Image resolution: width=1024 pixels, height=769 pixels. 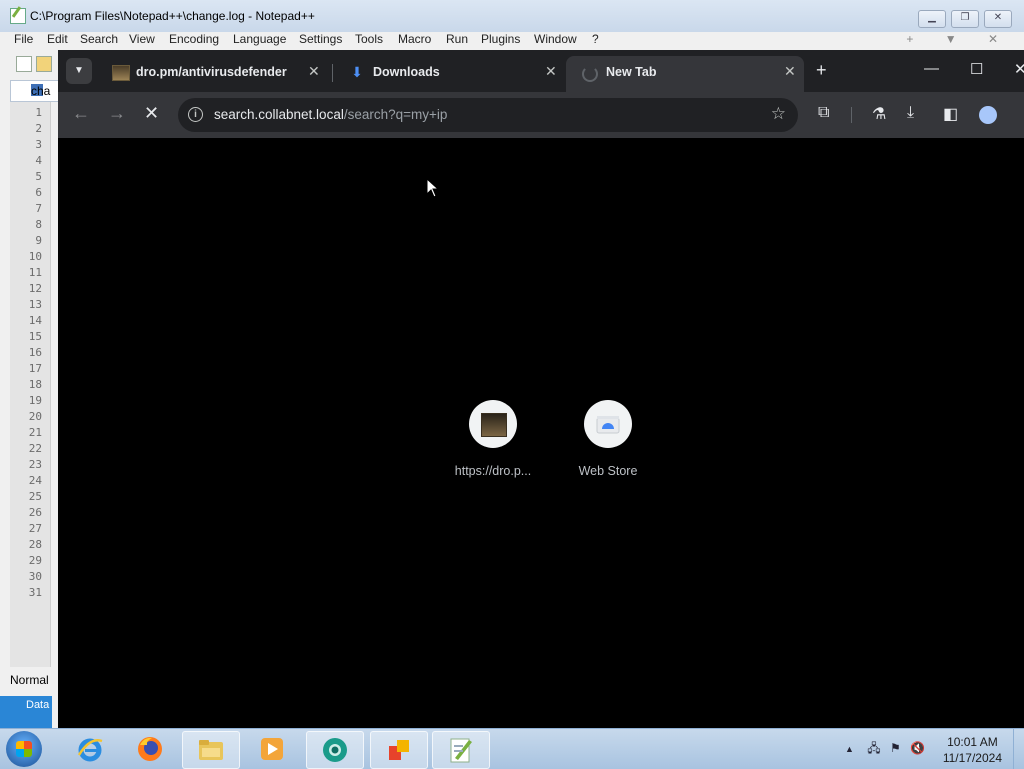 I want to click on taskbar-file-explorer, so click(x=211, y=750).